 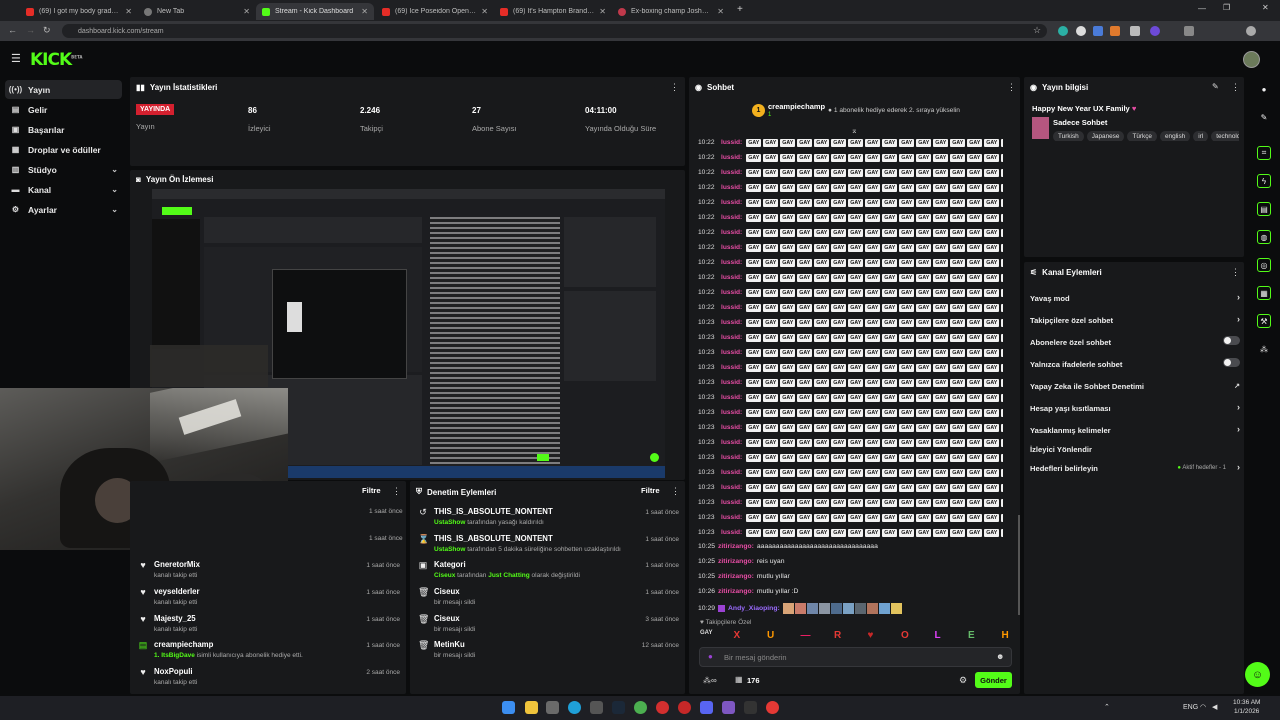 I want to click on forward-icon: →, so click(x=30, y=30).